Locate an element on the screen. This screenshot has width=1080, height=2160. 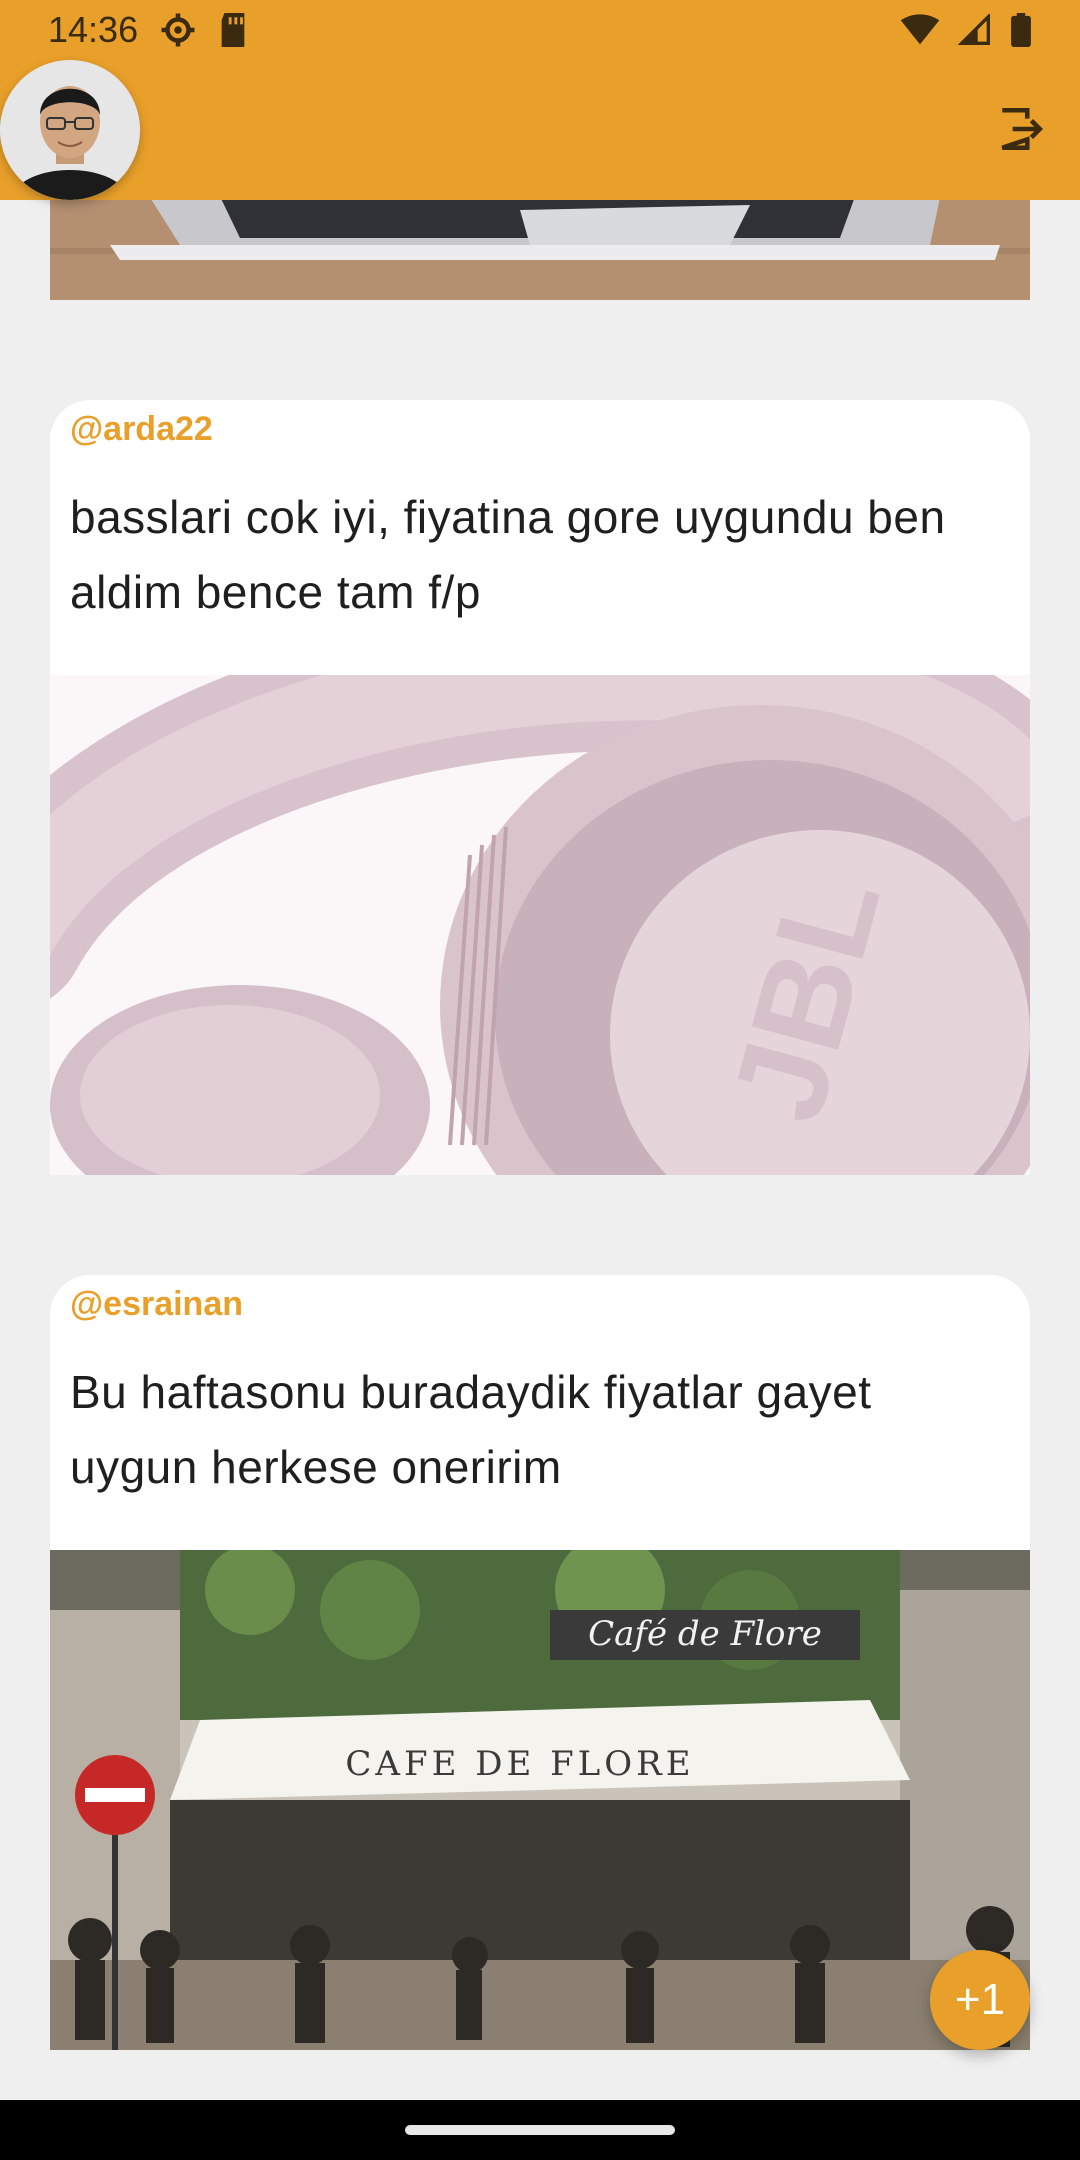
app-bar: 14:36 is located at coordinates (540, 100).